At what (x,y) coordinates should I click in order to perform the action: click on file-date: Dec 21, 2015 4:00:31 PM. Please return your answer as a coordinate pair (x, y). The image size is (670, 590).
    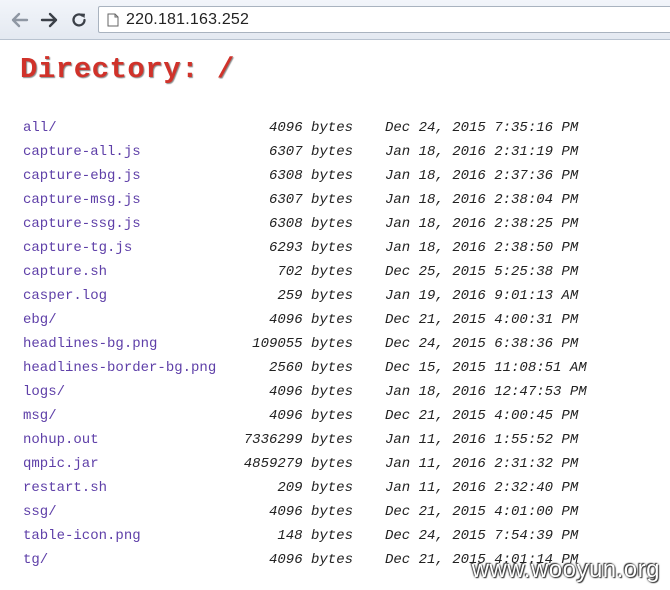
    Looking at the image, I should click on (482, 320).